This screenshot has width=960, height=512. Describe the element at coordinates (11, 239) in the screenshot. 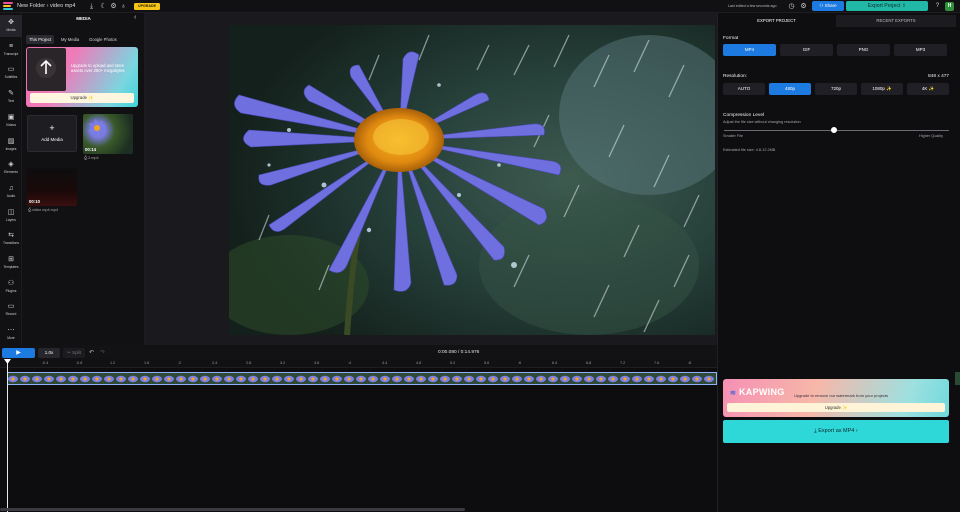

I see `nav-item-transitions: ⇆ Transitions` at that location.